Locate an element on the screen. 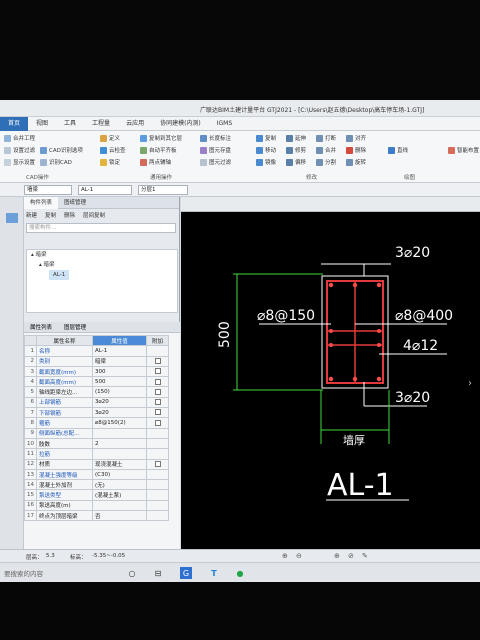 This screenshot has height=640, width=480. copy-component-button: 复制 is located at coordinates (50, 215).